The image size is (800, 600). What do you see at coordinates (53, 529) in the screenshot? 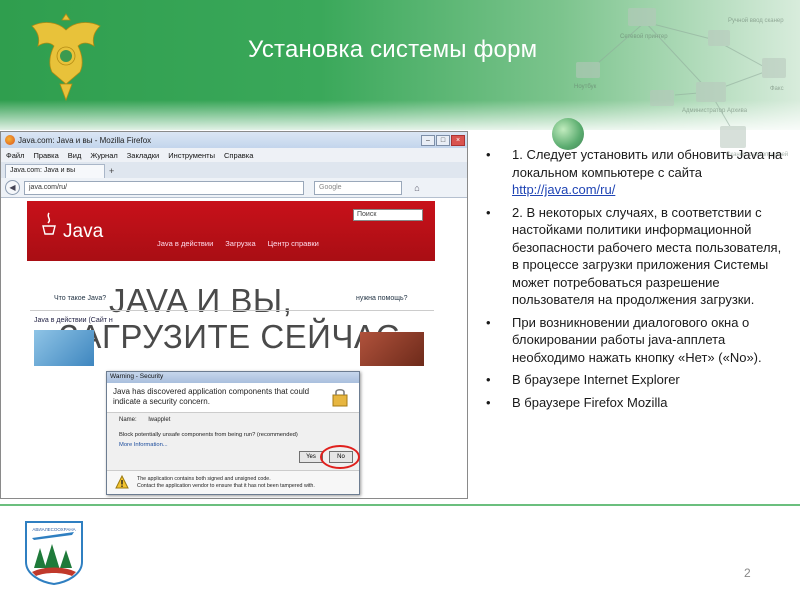
I see `footer-logo-text: АВИАЛЕСООХРАНА` at bounding box center [53, 529].